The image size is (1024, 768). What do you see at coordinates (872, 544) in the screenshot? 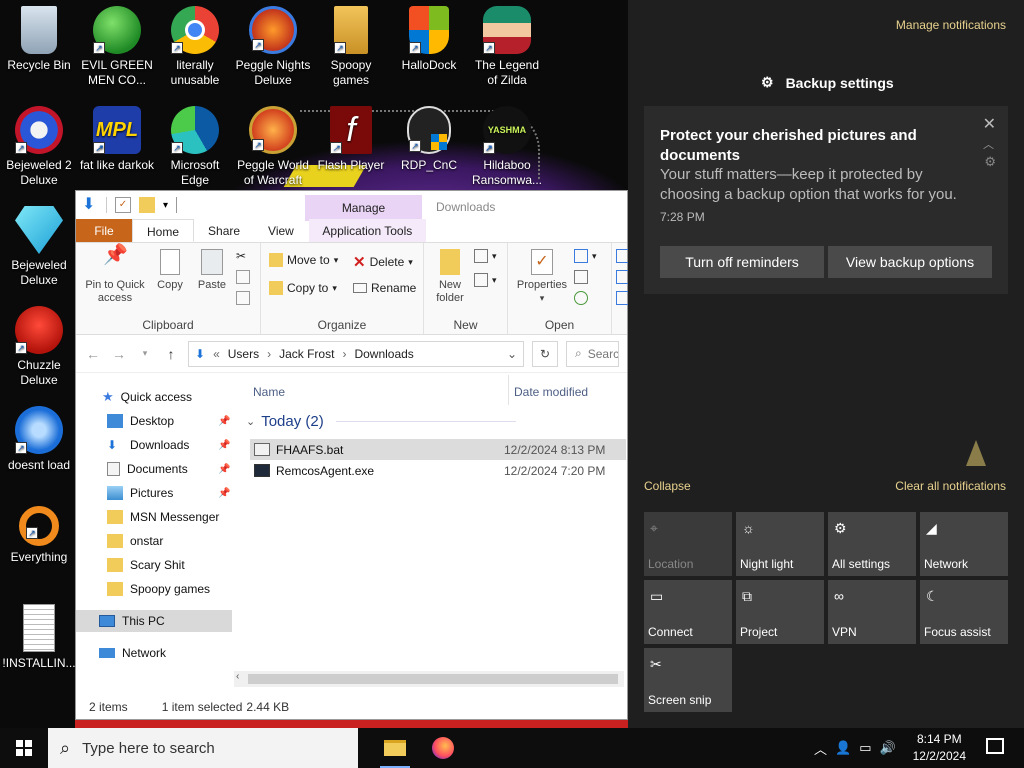
I see `quick-action-all-settings: ⚙ All settings` at bounding box center [872, 544].